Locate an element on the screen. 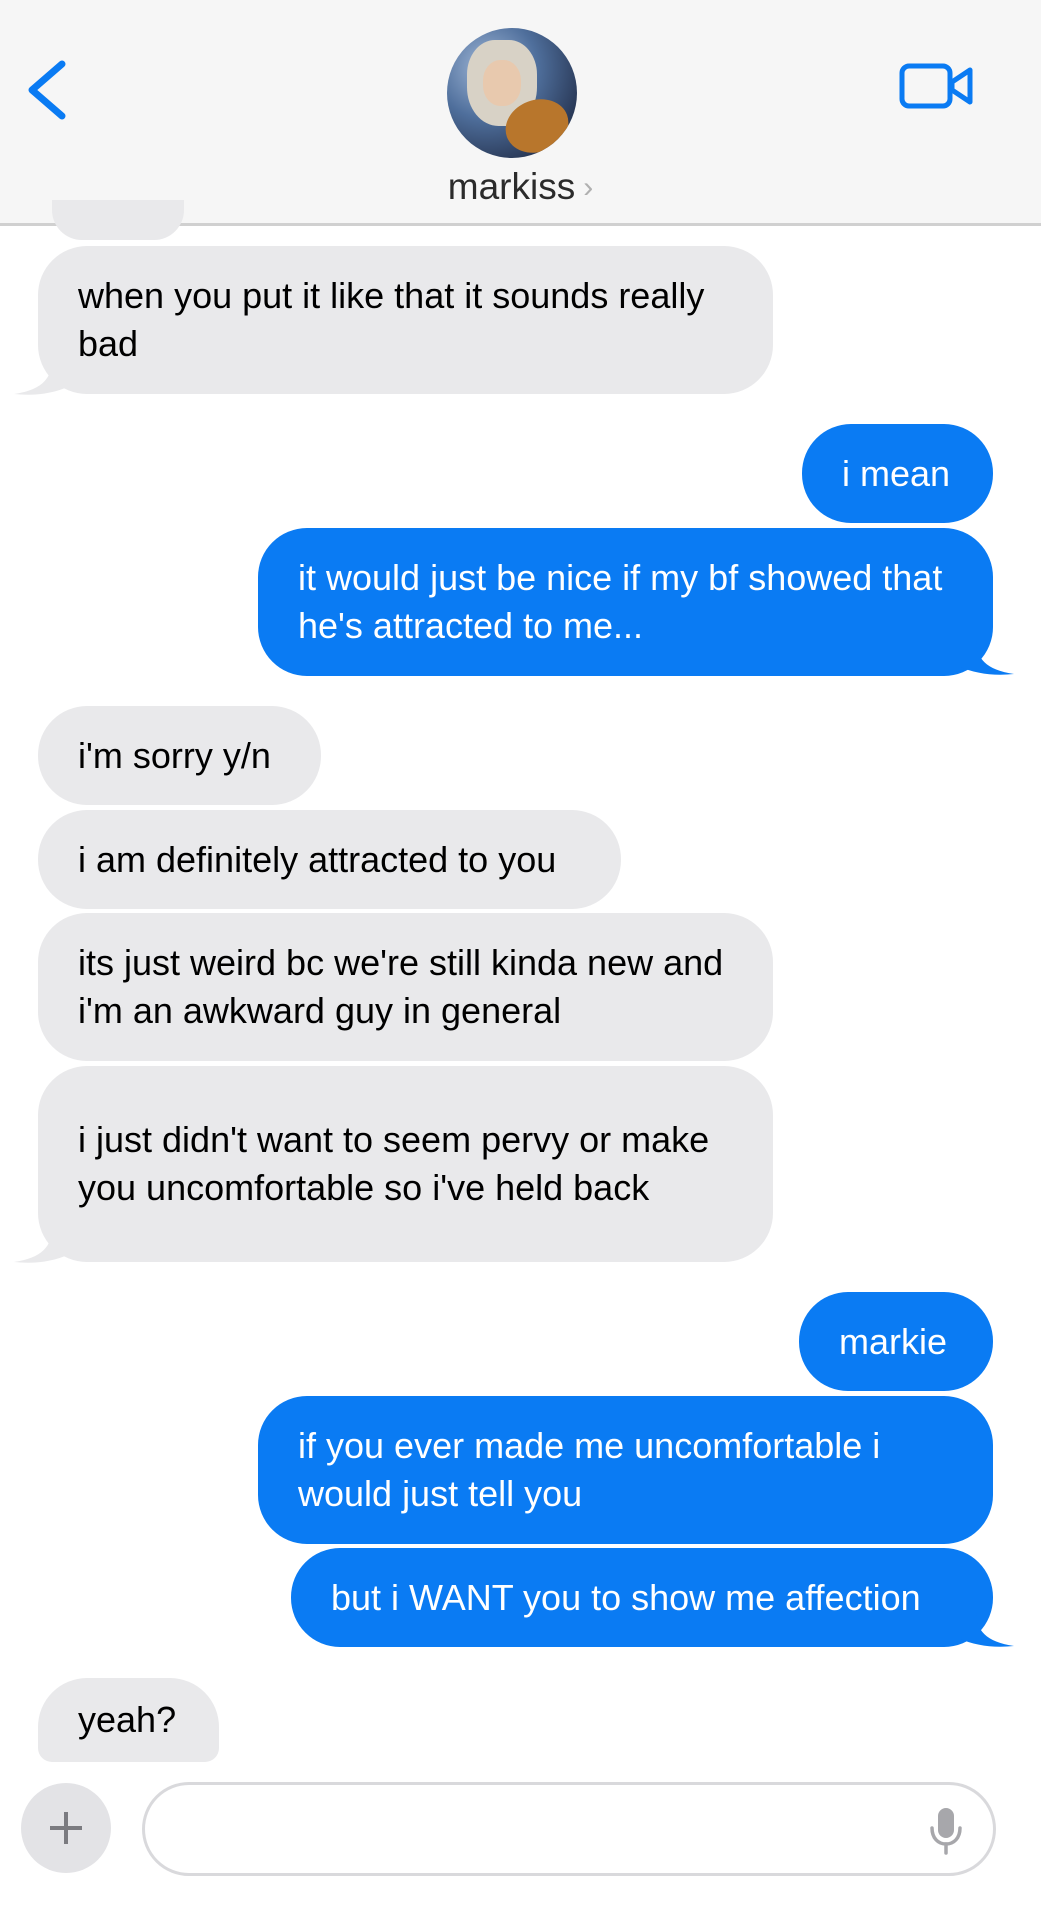 The width and height of the screenshot is (1041, 1920). avatar is located at coordinates (512, 93).